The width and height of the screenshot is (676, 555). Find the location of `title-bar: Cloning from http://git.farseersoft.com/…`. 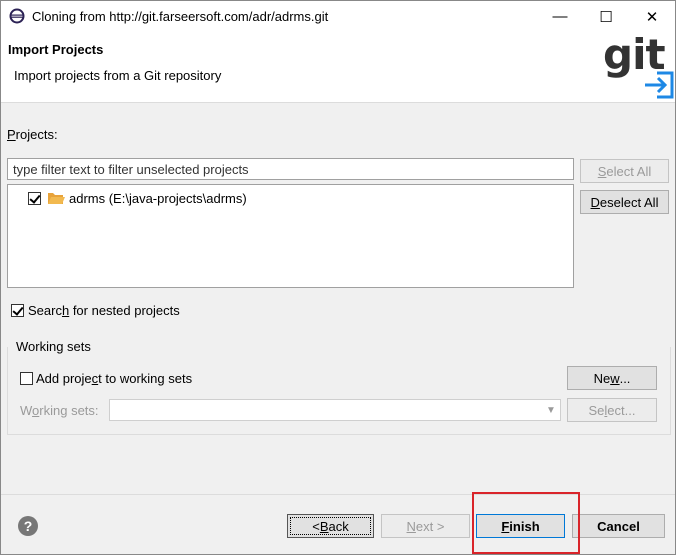

title-bar: Cloning from http://git.farseersoft.com/… is located at coordinates (338, 16).